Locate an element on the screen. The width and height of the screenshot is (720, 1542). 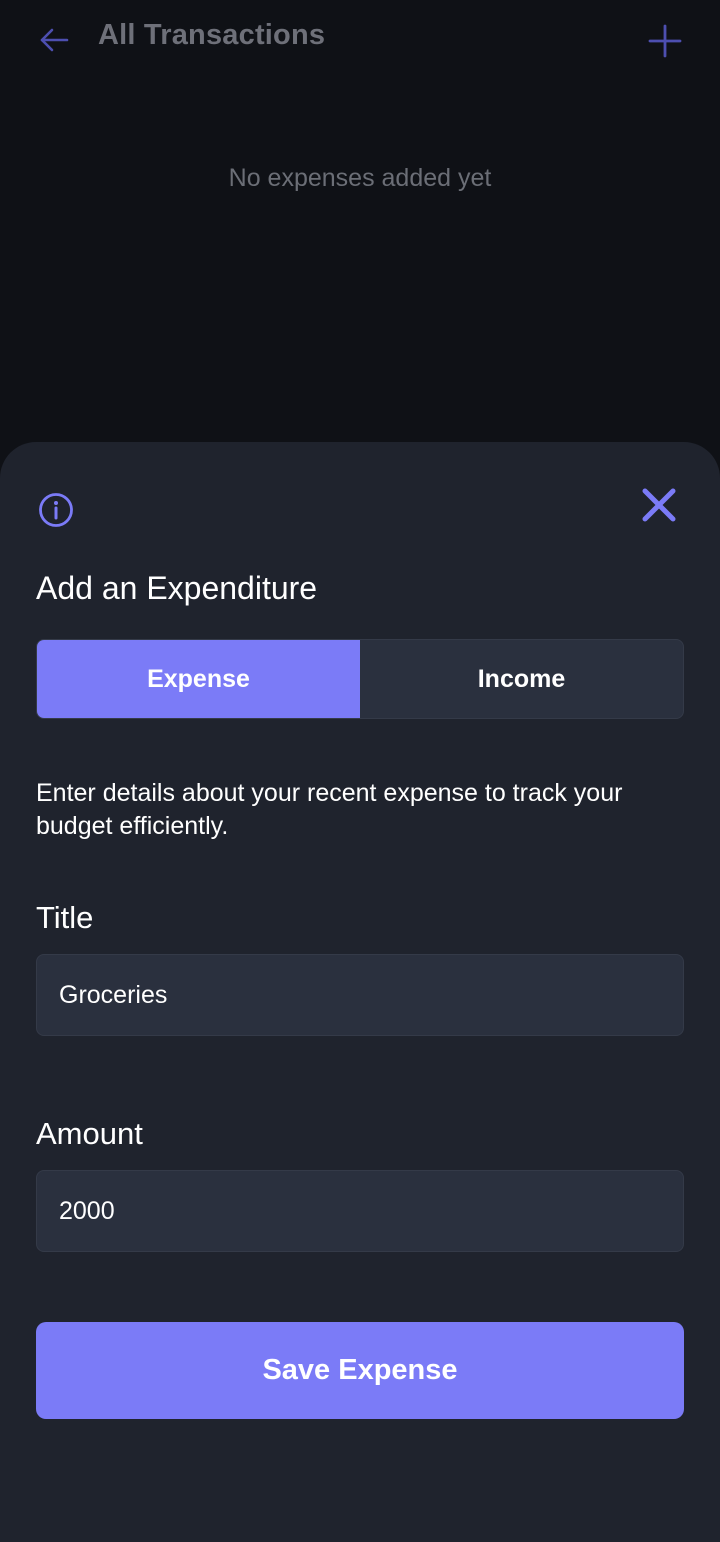
title-label: Title is located at coordinates (65, 917).